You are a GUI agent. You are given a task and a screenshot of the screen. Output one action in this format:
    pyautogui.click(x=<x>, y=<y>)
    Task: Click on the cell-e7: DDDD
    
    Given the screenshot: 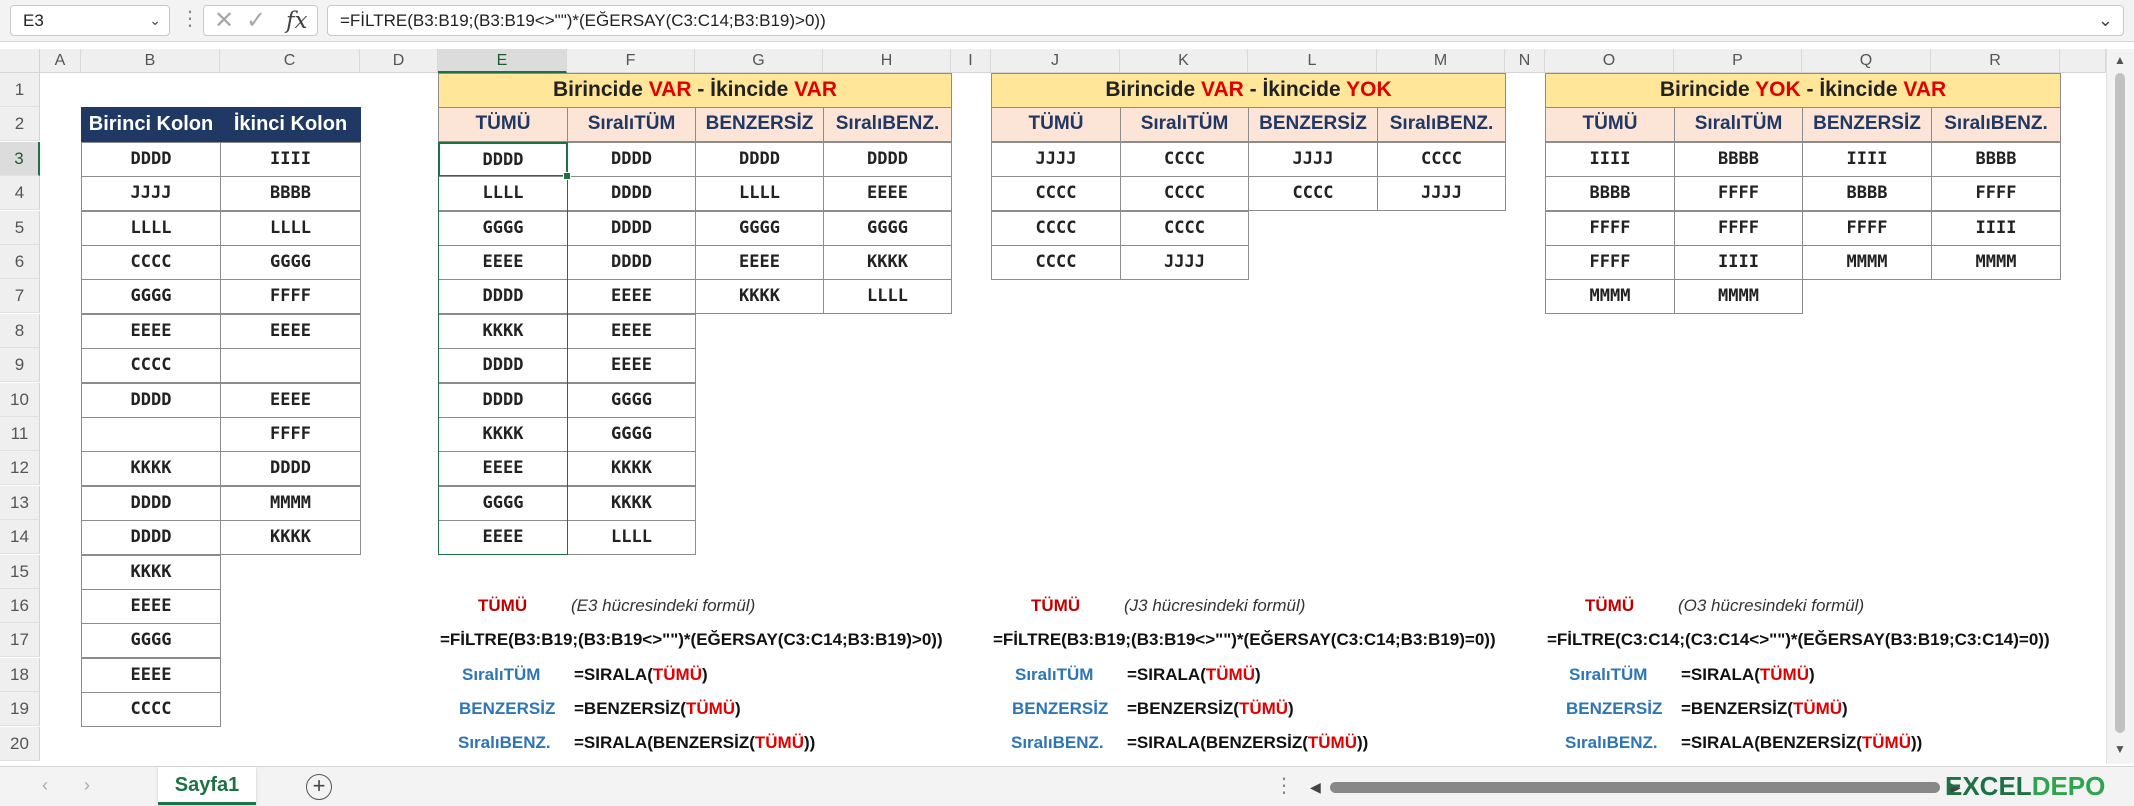 What is the action you would take?
    pyautogui.click(x=503, y=296)
    